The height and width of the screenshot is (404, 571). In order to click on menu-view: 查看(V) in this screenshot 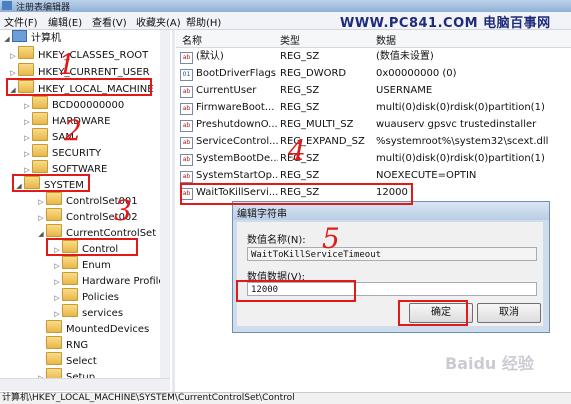, I will do `click(109, 21)`.